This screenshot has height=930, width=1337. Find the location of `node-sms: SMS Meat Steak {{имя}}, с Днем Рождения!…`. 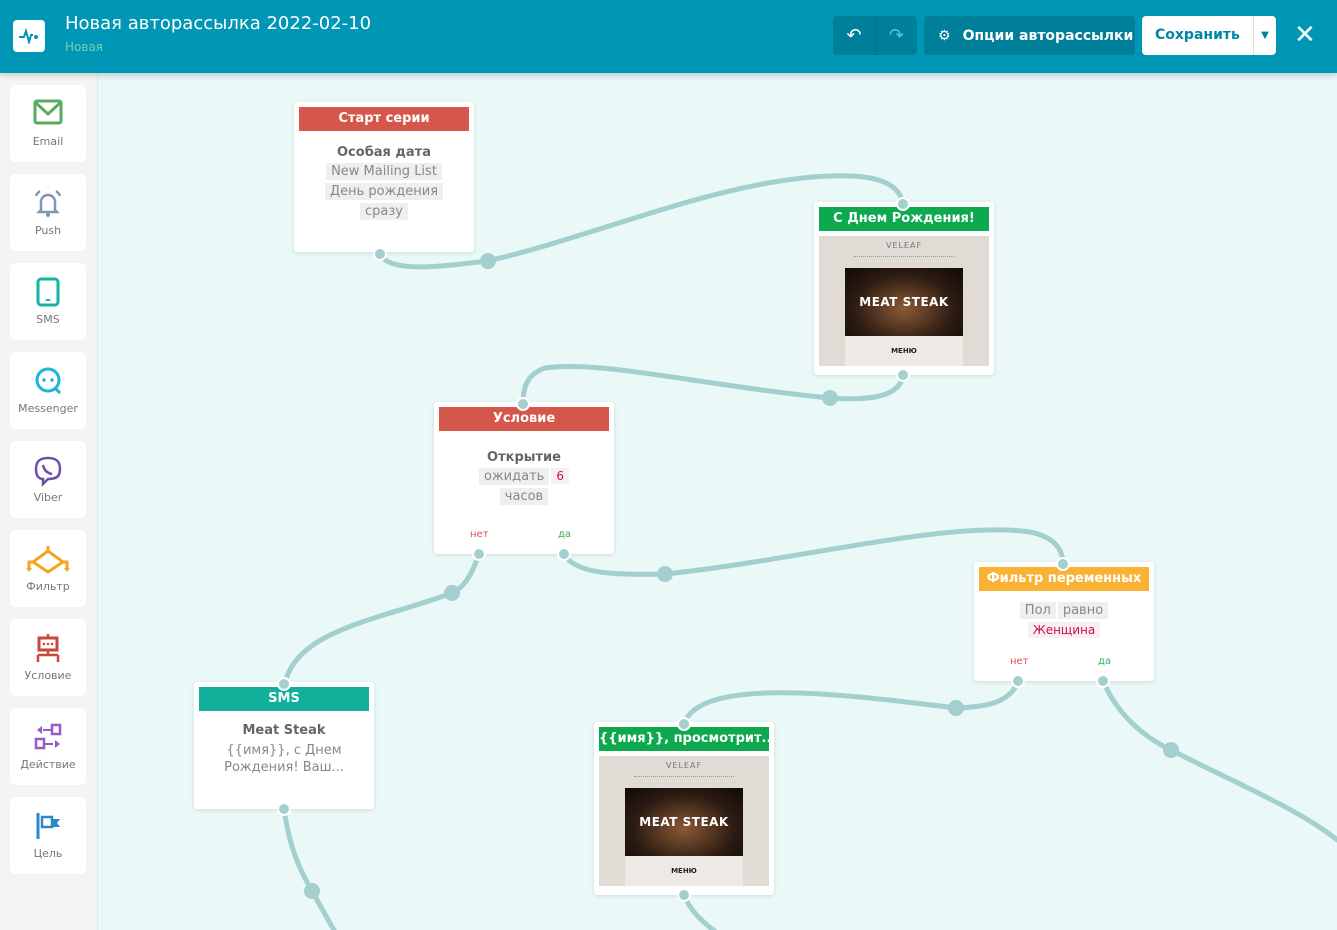

node-sms: SMS Meat Steak {{имя}}, с Днем Рождения!… is located at coordinates (284, 745).